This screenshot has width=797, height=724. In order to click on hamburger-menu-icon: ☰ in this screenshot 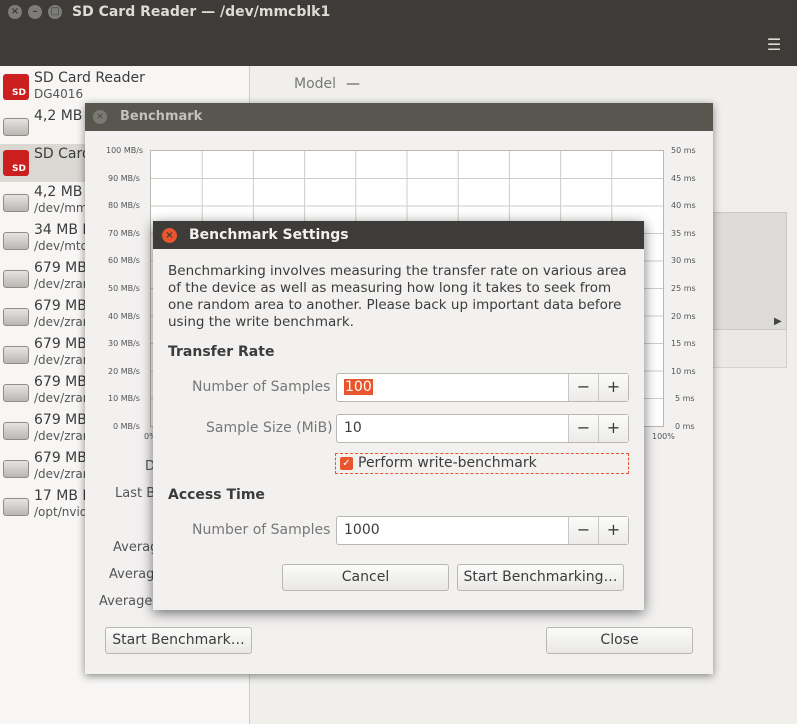, I will do `click(774, 45)`.